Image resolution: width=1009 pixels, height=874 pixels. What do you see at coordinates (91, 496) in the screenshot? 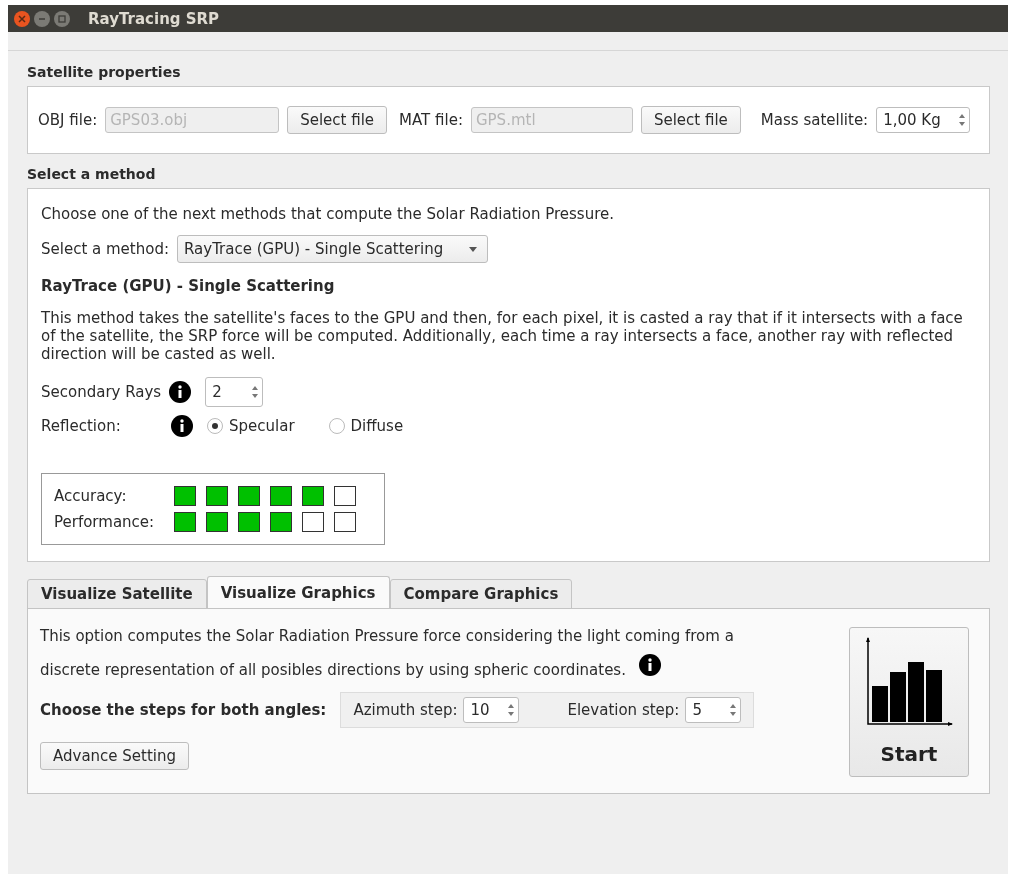
I see `rating-label: Accuracy:` at bounding box center [91, 496].